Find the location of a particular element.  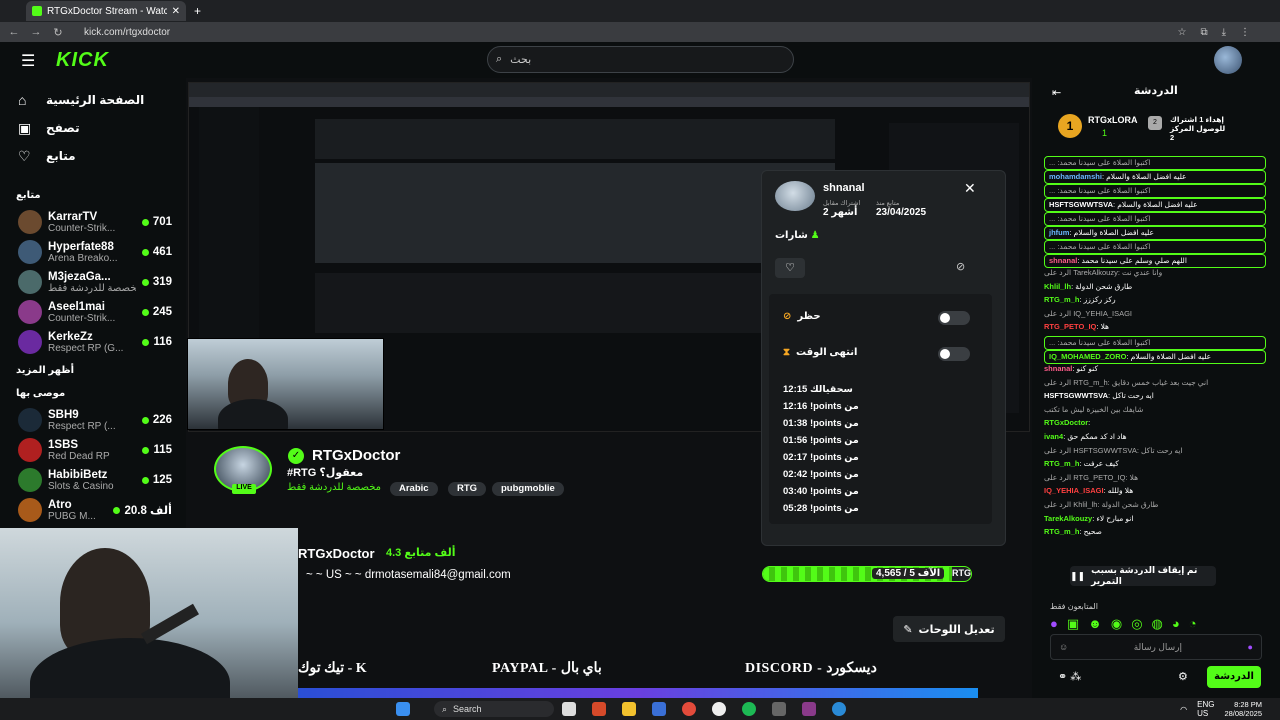

search-icon: ⌕ is located at coordinates (499, 59).